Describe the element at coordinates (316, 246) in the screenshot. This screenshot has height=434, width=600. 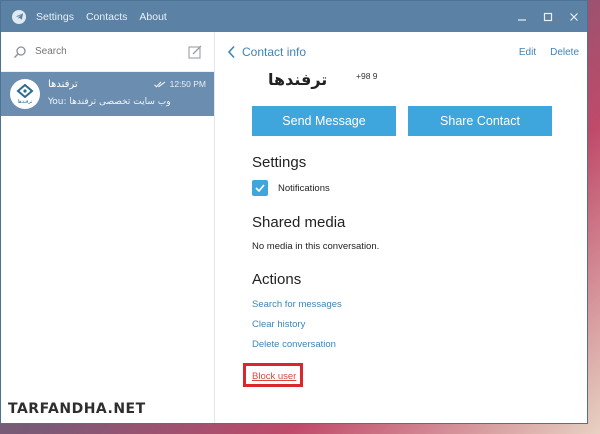
I see `shared-media-empty-text: No media in this conversation.` at that location.